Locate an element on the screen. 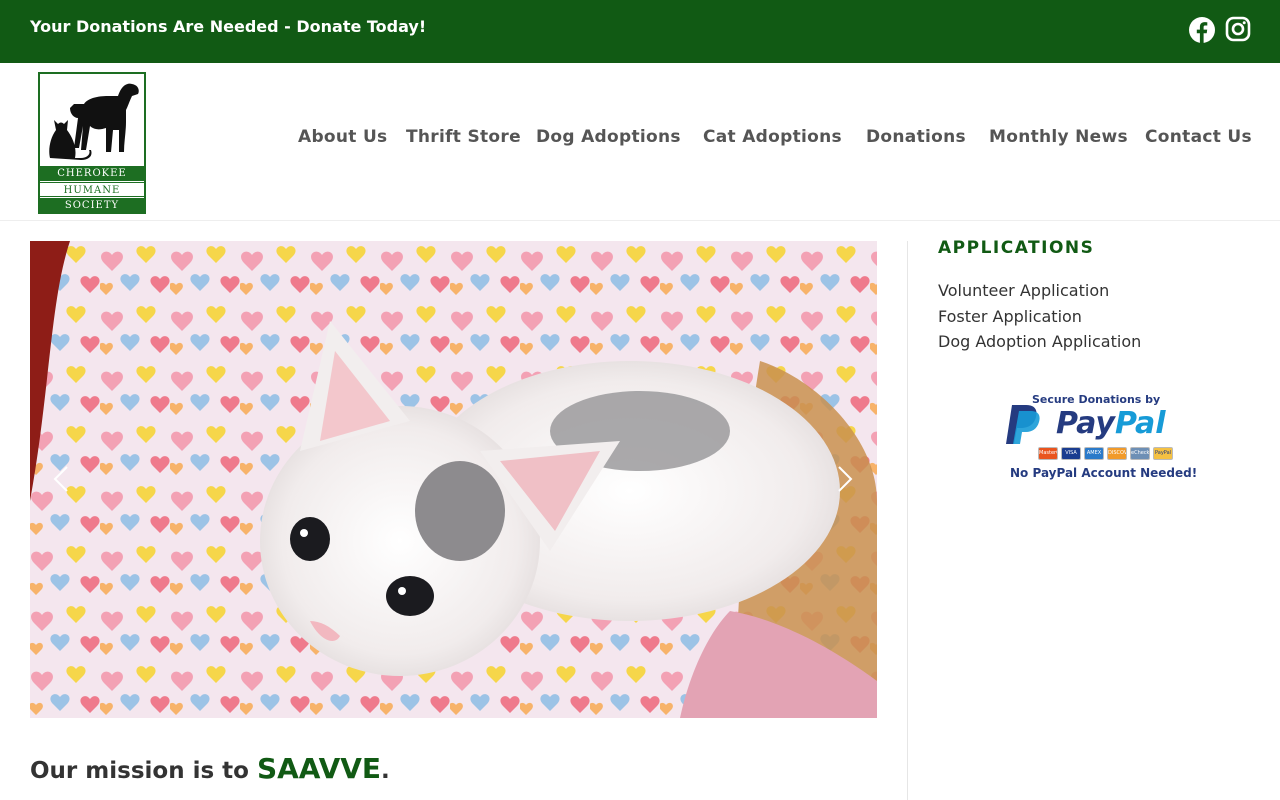 This screenshot has width=1280, height=800. chevron-left-icon is located at coordinates (60, 479).